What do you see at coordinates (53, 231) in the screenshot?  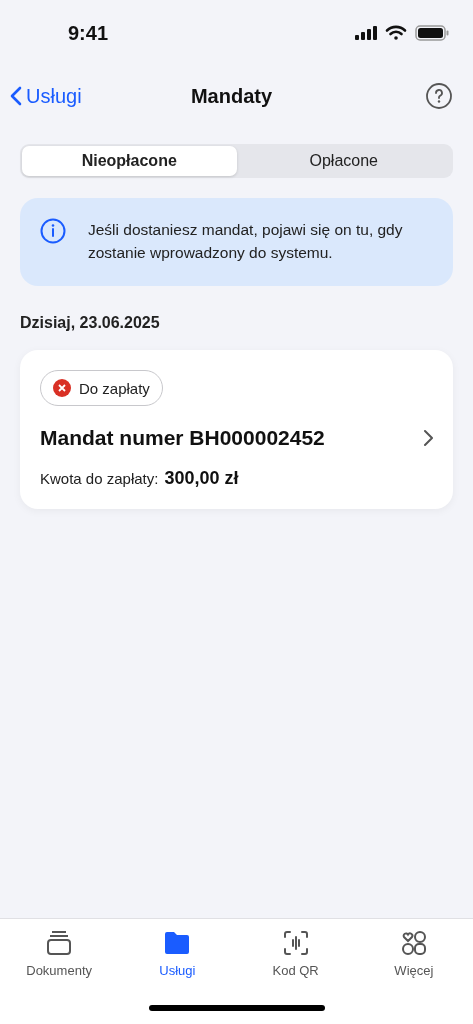 I see `info-icon` at bounding box center [53, 231].